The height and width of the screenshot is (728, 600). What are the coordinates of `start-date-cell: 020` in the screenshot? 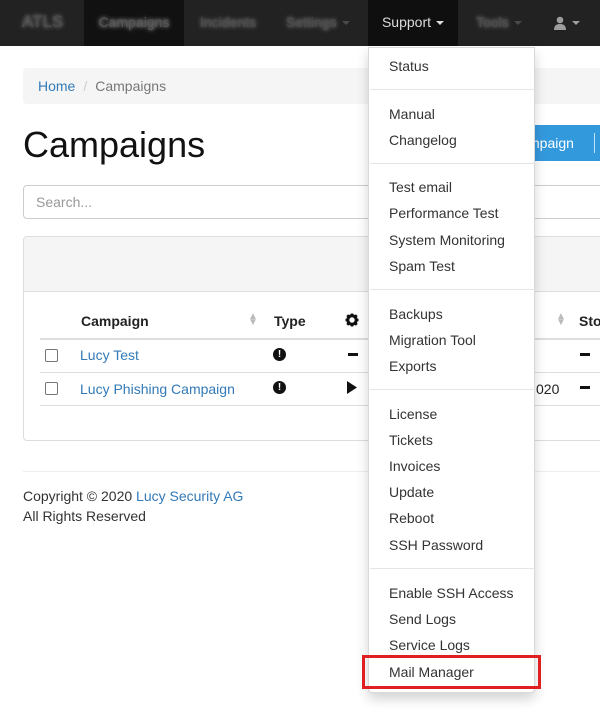 It's located at (548, 389).